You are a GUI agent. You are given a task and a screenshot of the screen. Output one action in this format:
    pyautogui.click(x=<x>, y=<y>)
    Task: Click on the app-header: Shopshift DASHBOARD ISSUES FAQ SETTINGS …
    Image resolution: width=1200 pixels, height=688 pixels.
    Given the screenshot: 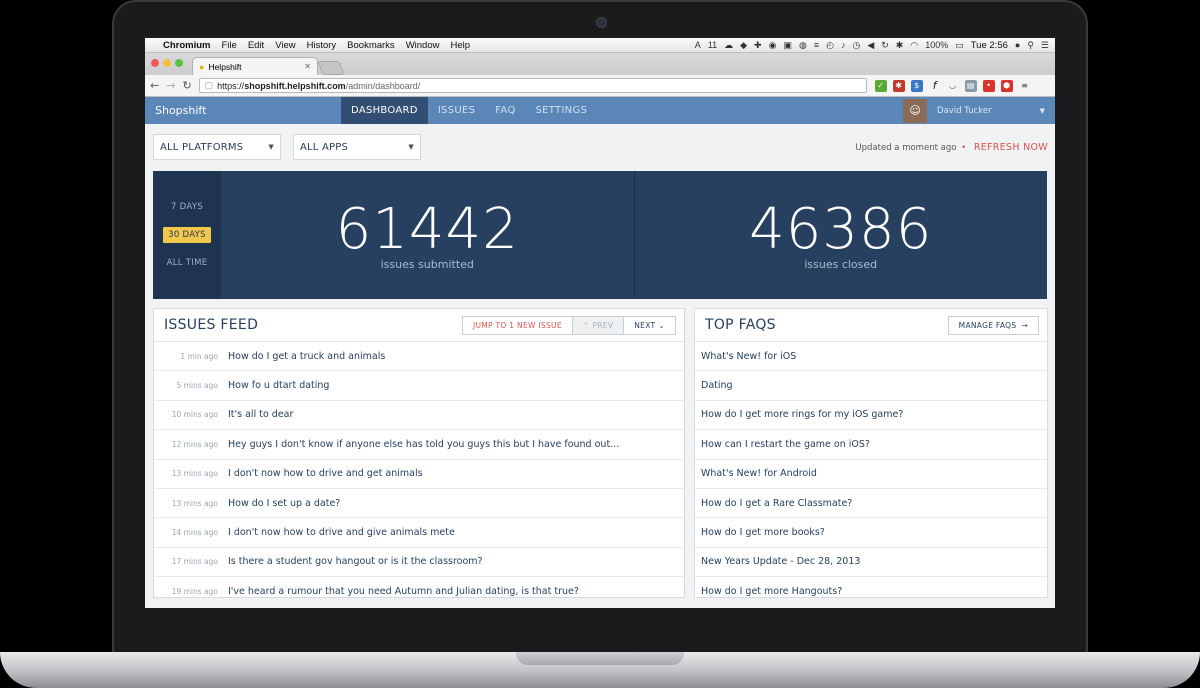 What is the action you would take?
    pyautogui.click(x=600, y=110)
    